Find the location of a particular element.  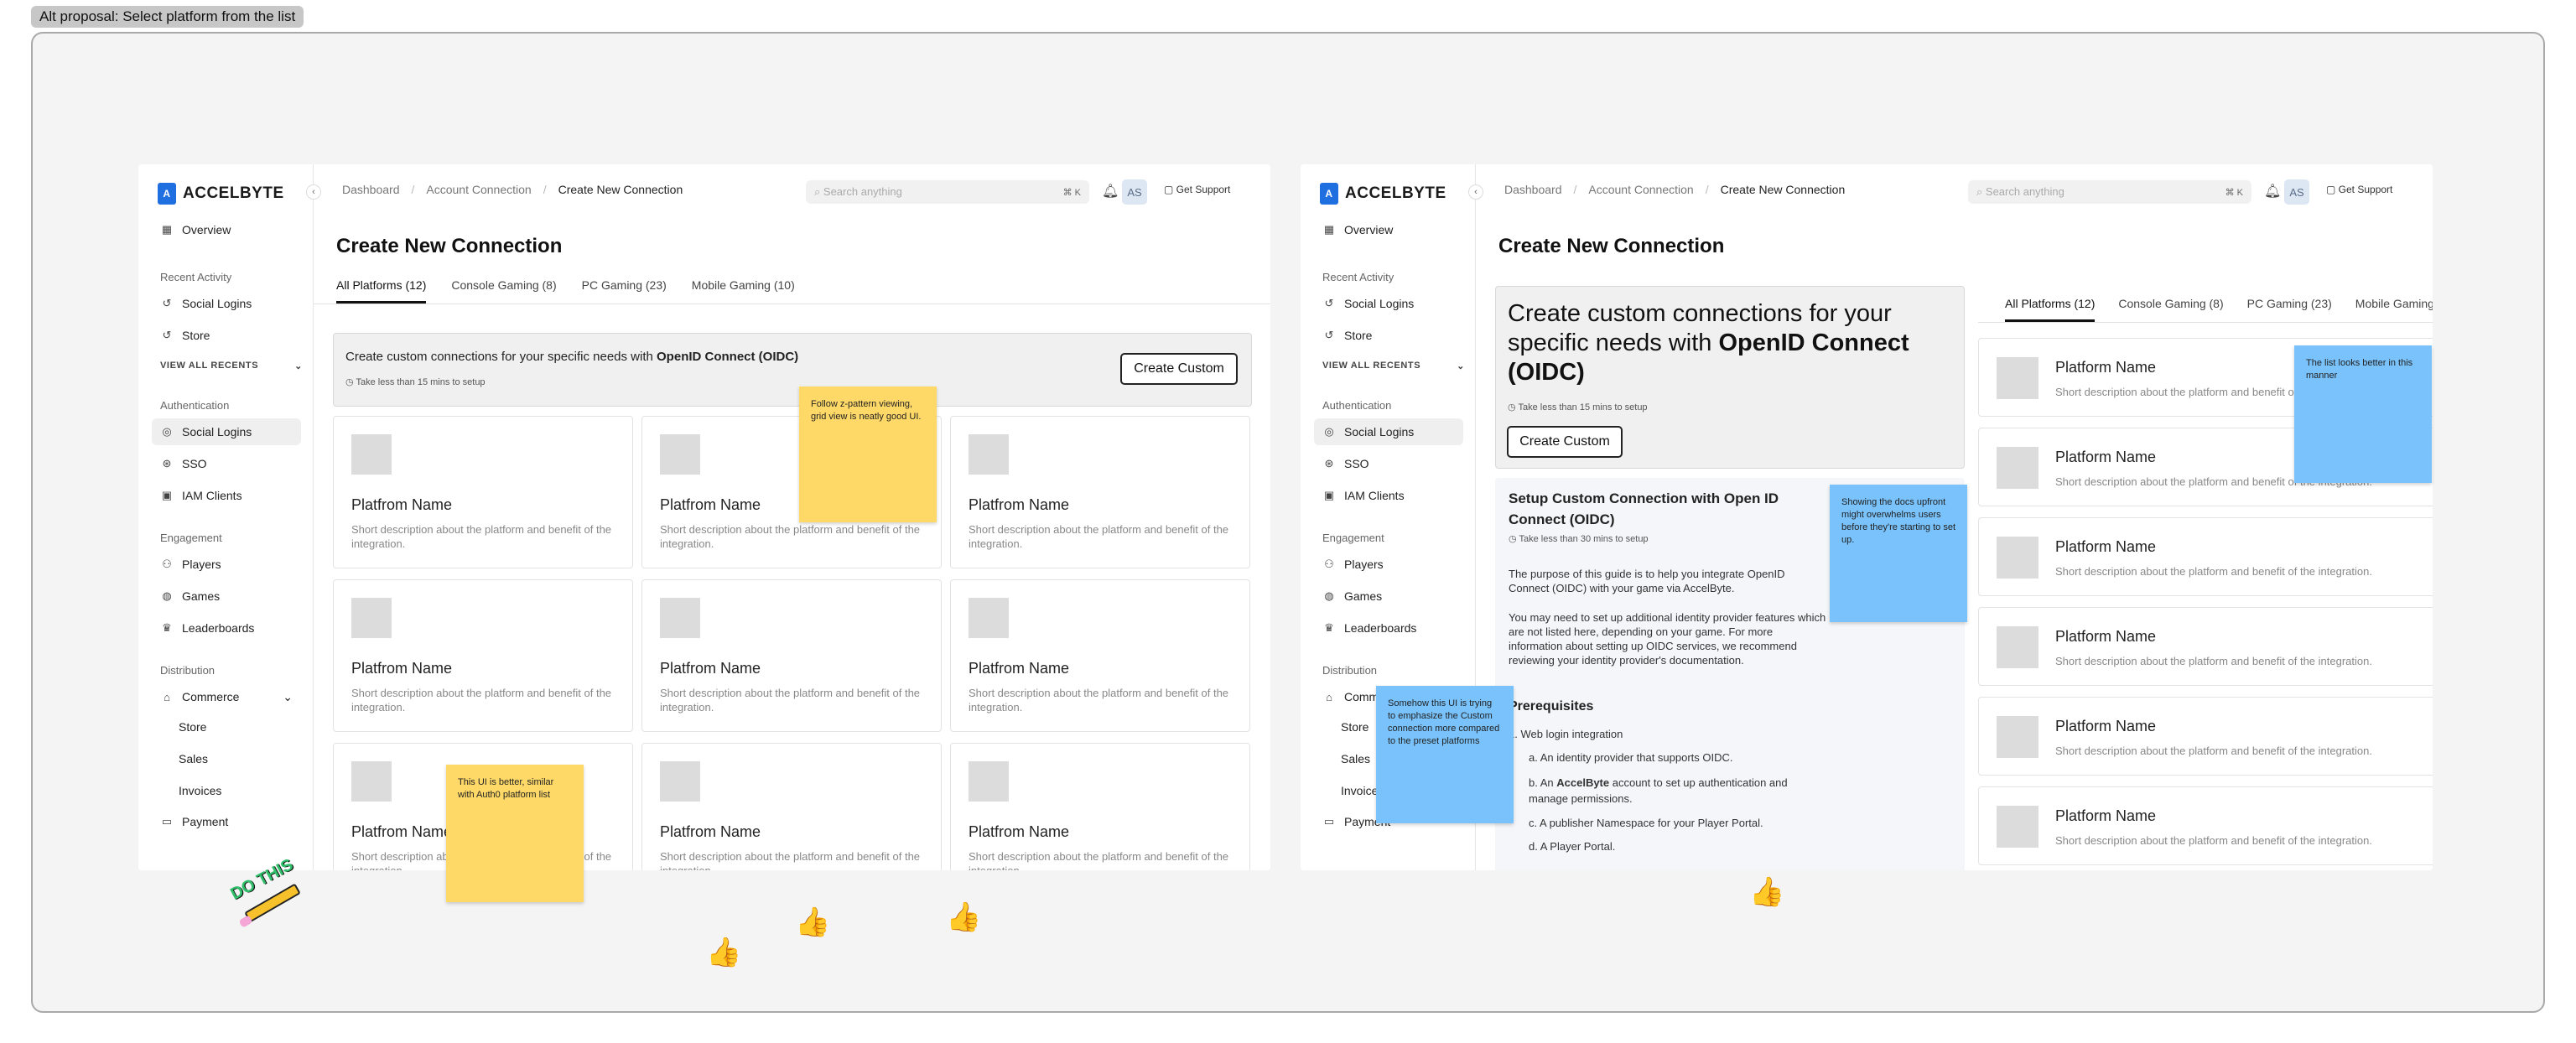

sso-icon: ⊛ is located at coordinates (1329, 464).